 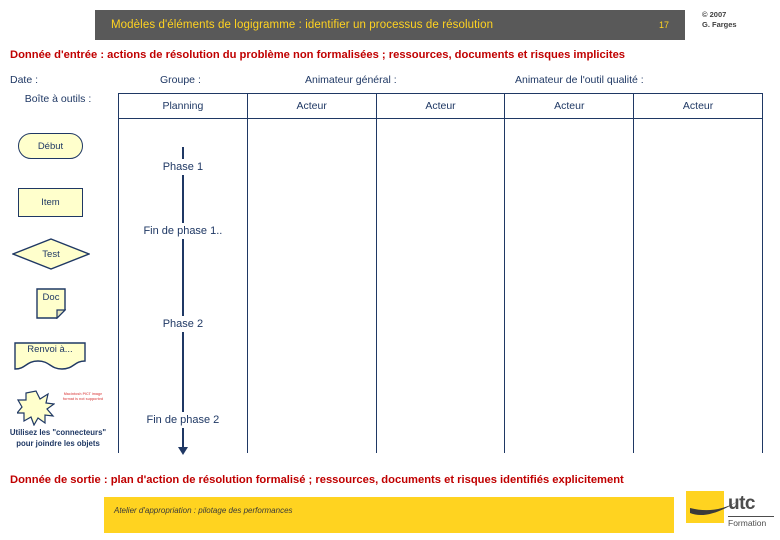 What do you see at coordinates (182, 451) in the screenshot?
I see `timeline-arrow-icon` at bounding box center [182, 451].